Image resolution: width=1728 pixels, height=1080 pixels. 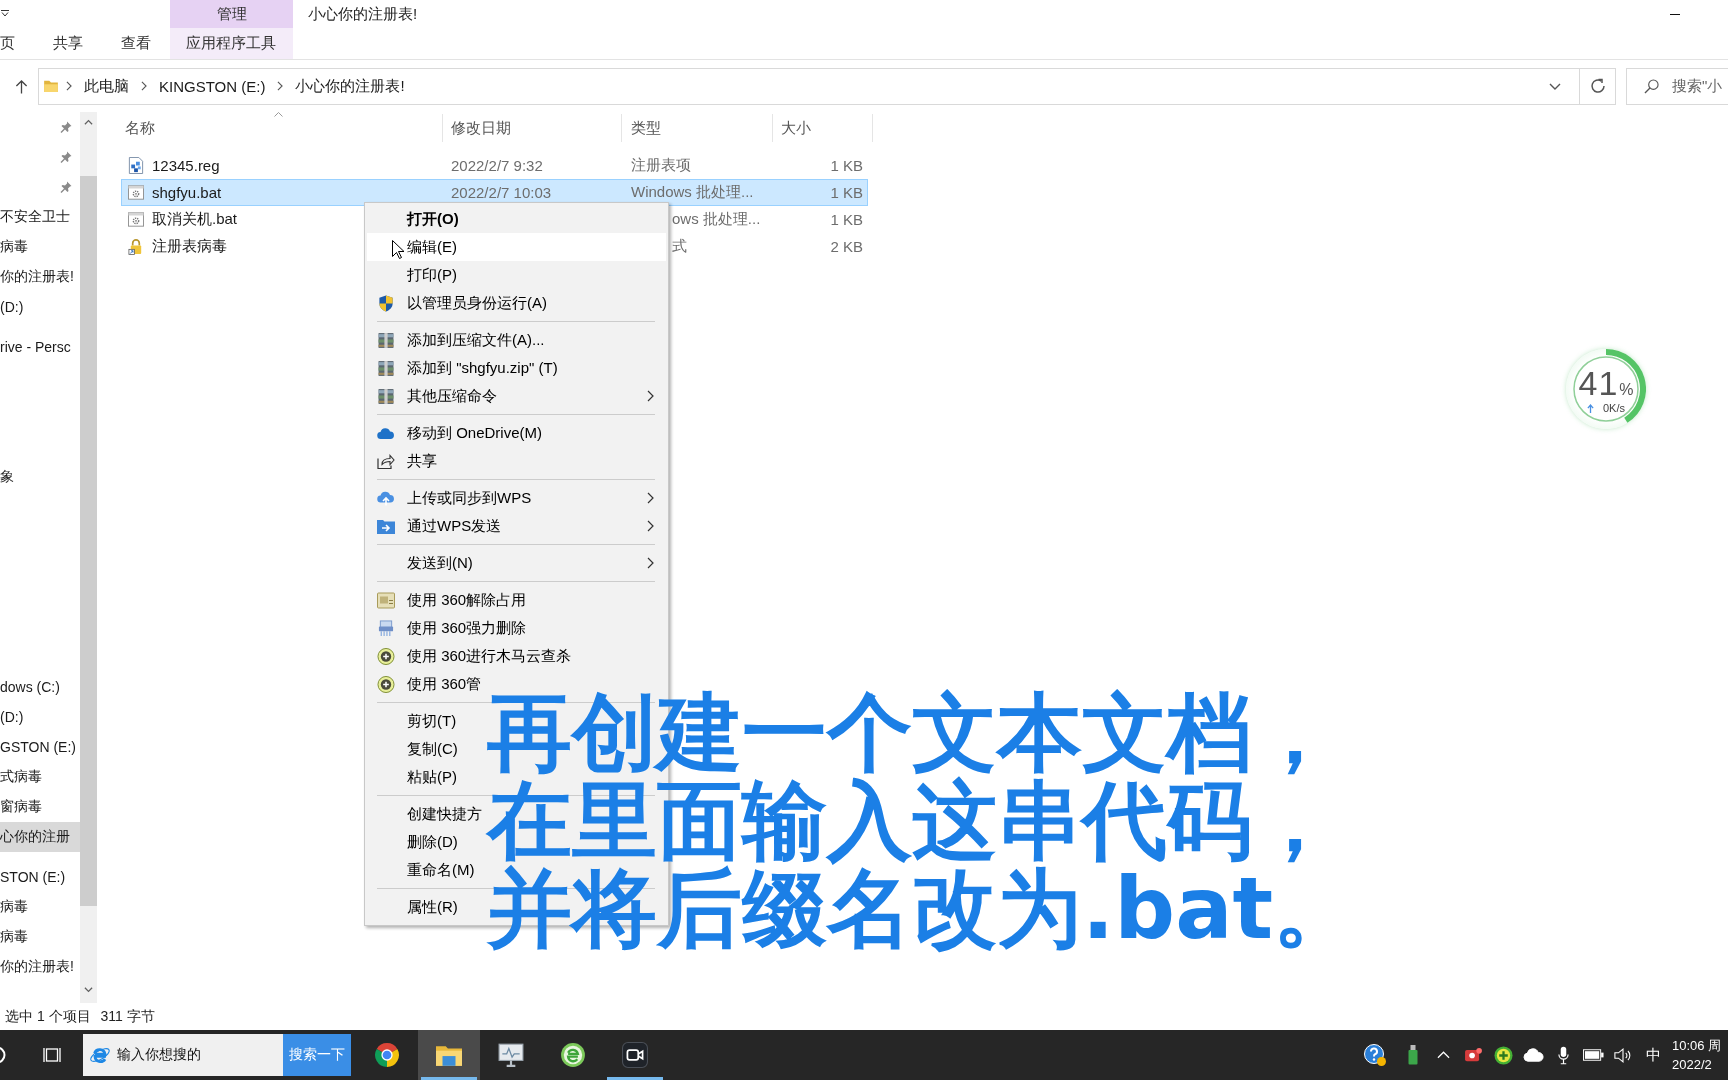 I want to click on tricolor-ring-icon, so click(x=387, y=1055).